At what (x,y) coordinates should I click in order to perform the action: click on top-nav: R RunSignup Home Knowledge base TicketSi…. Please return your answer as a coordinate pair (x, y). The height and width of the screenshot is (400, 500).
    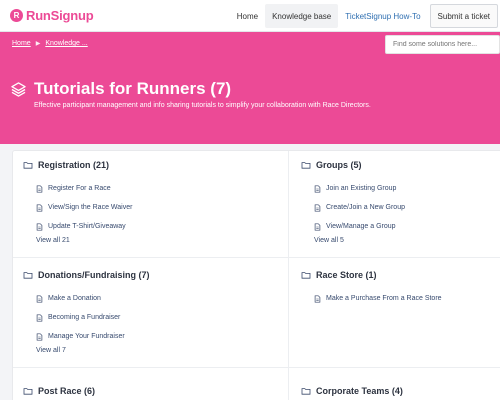
    Looking at the image, I should click on (250, 16).